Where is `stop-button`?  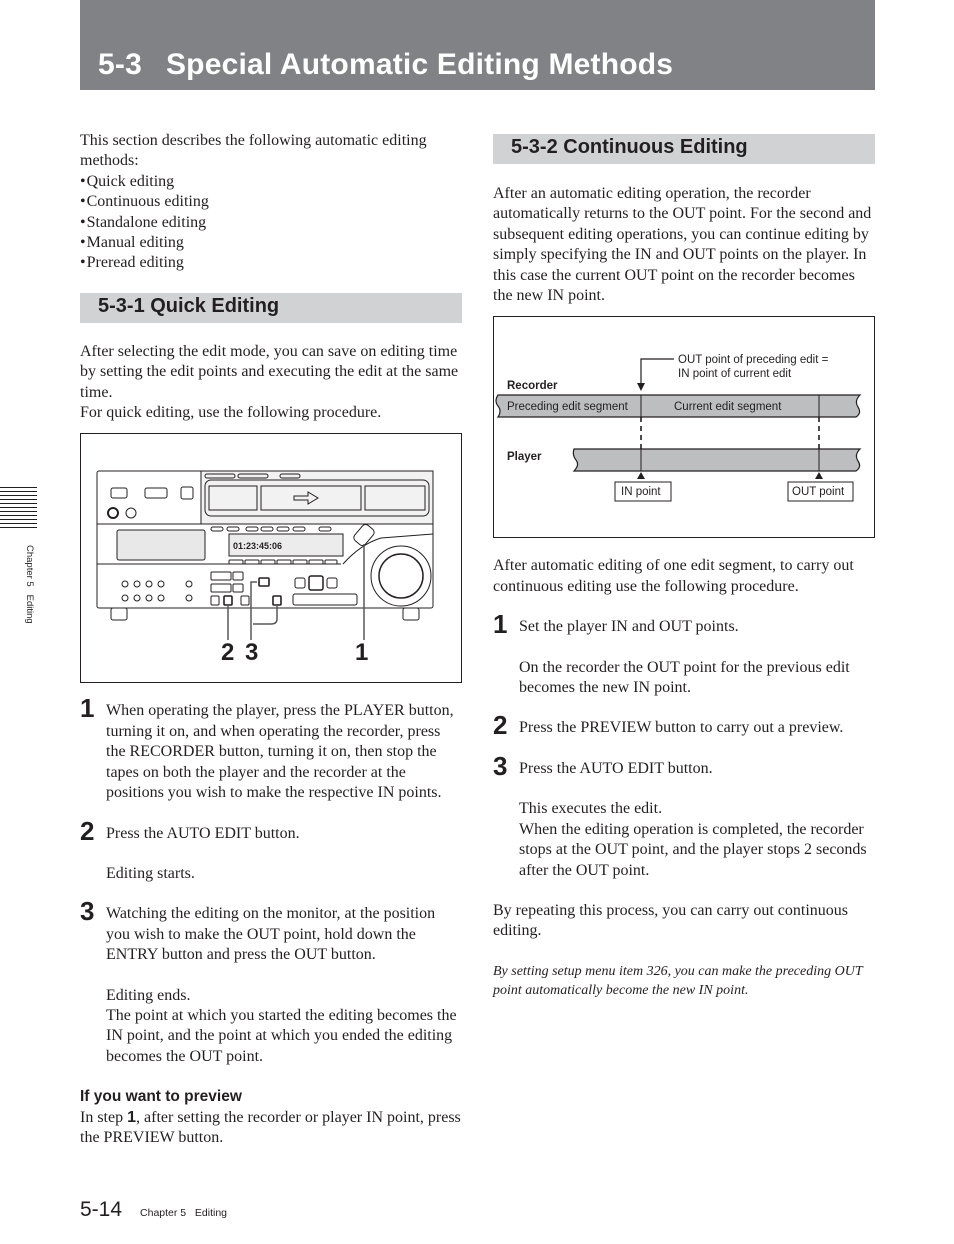 stop-button is located at coordinates (316, 583).